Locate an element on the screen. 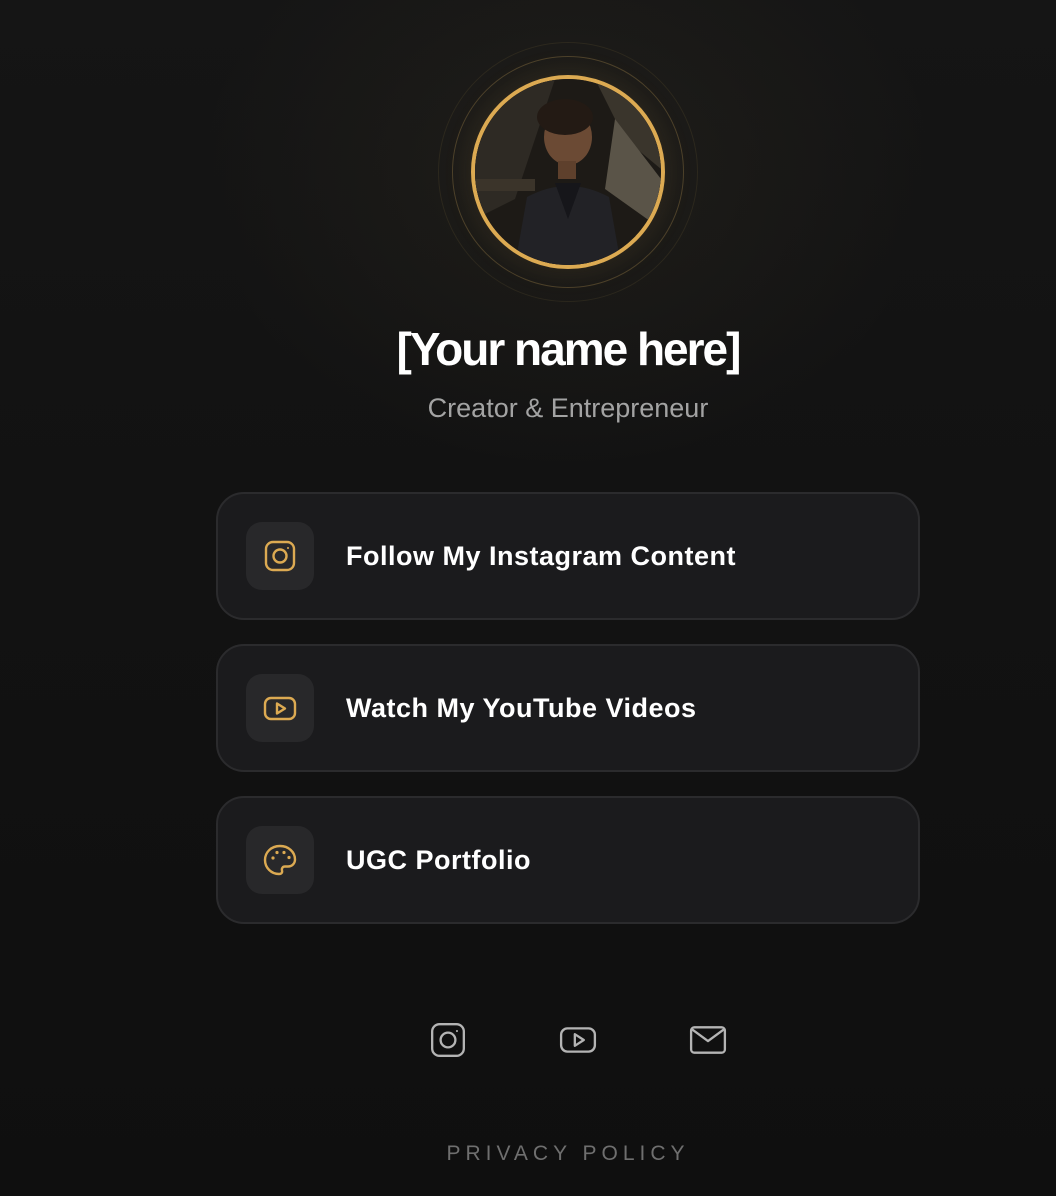 This screenshot has width=1056, height=1196. youtube-icon is located at coordinates (280, 708).